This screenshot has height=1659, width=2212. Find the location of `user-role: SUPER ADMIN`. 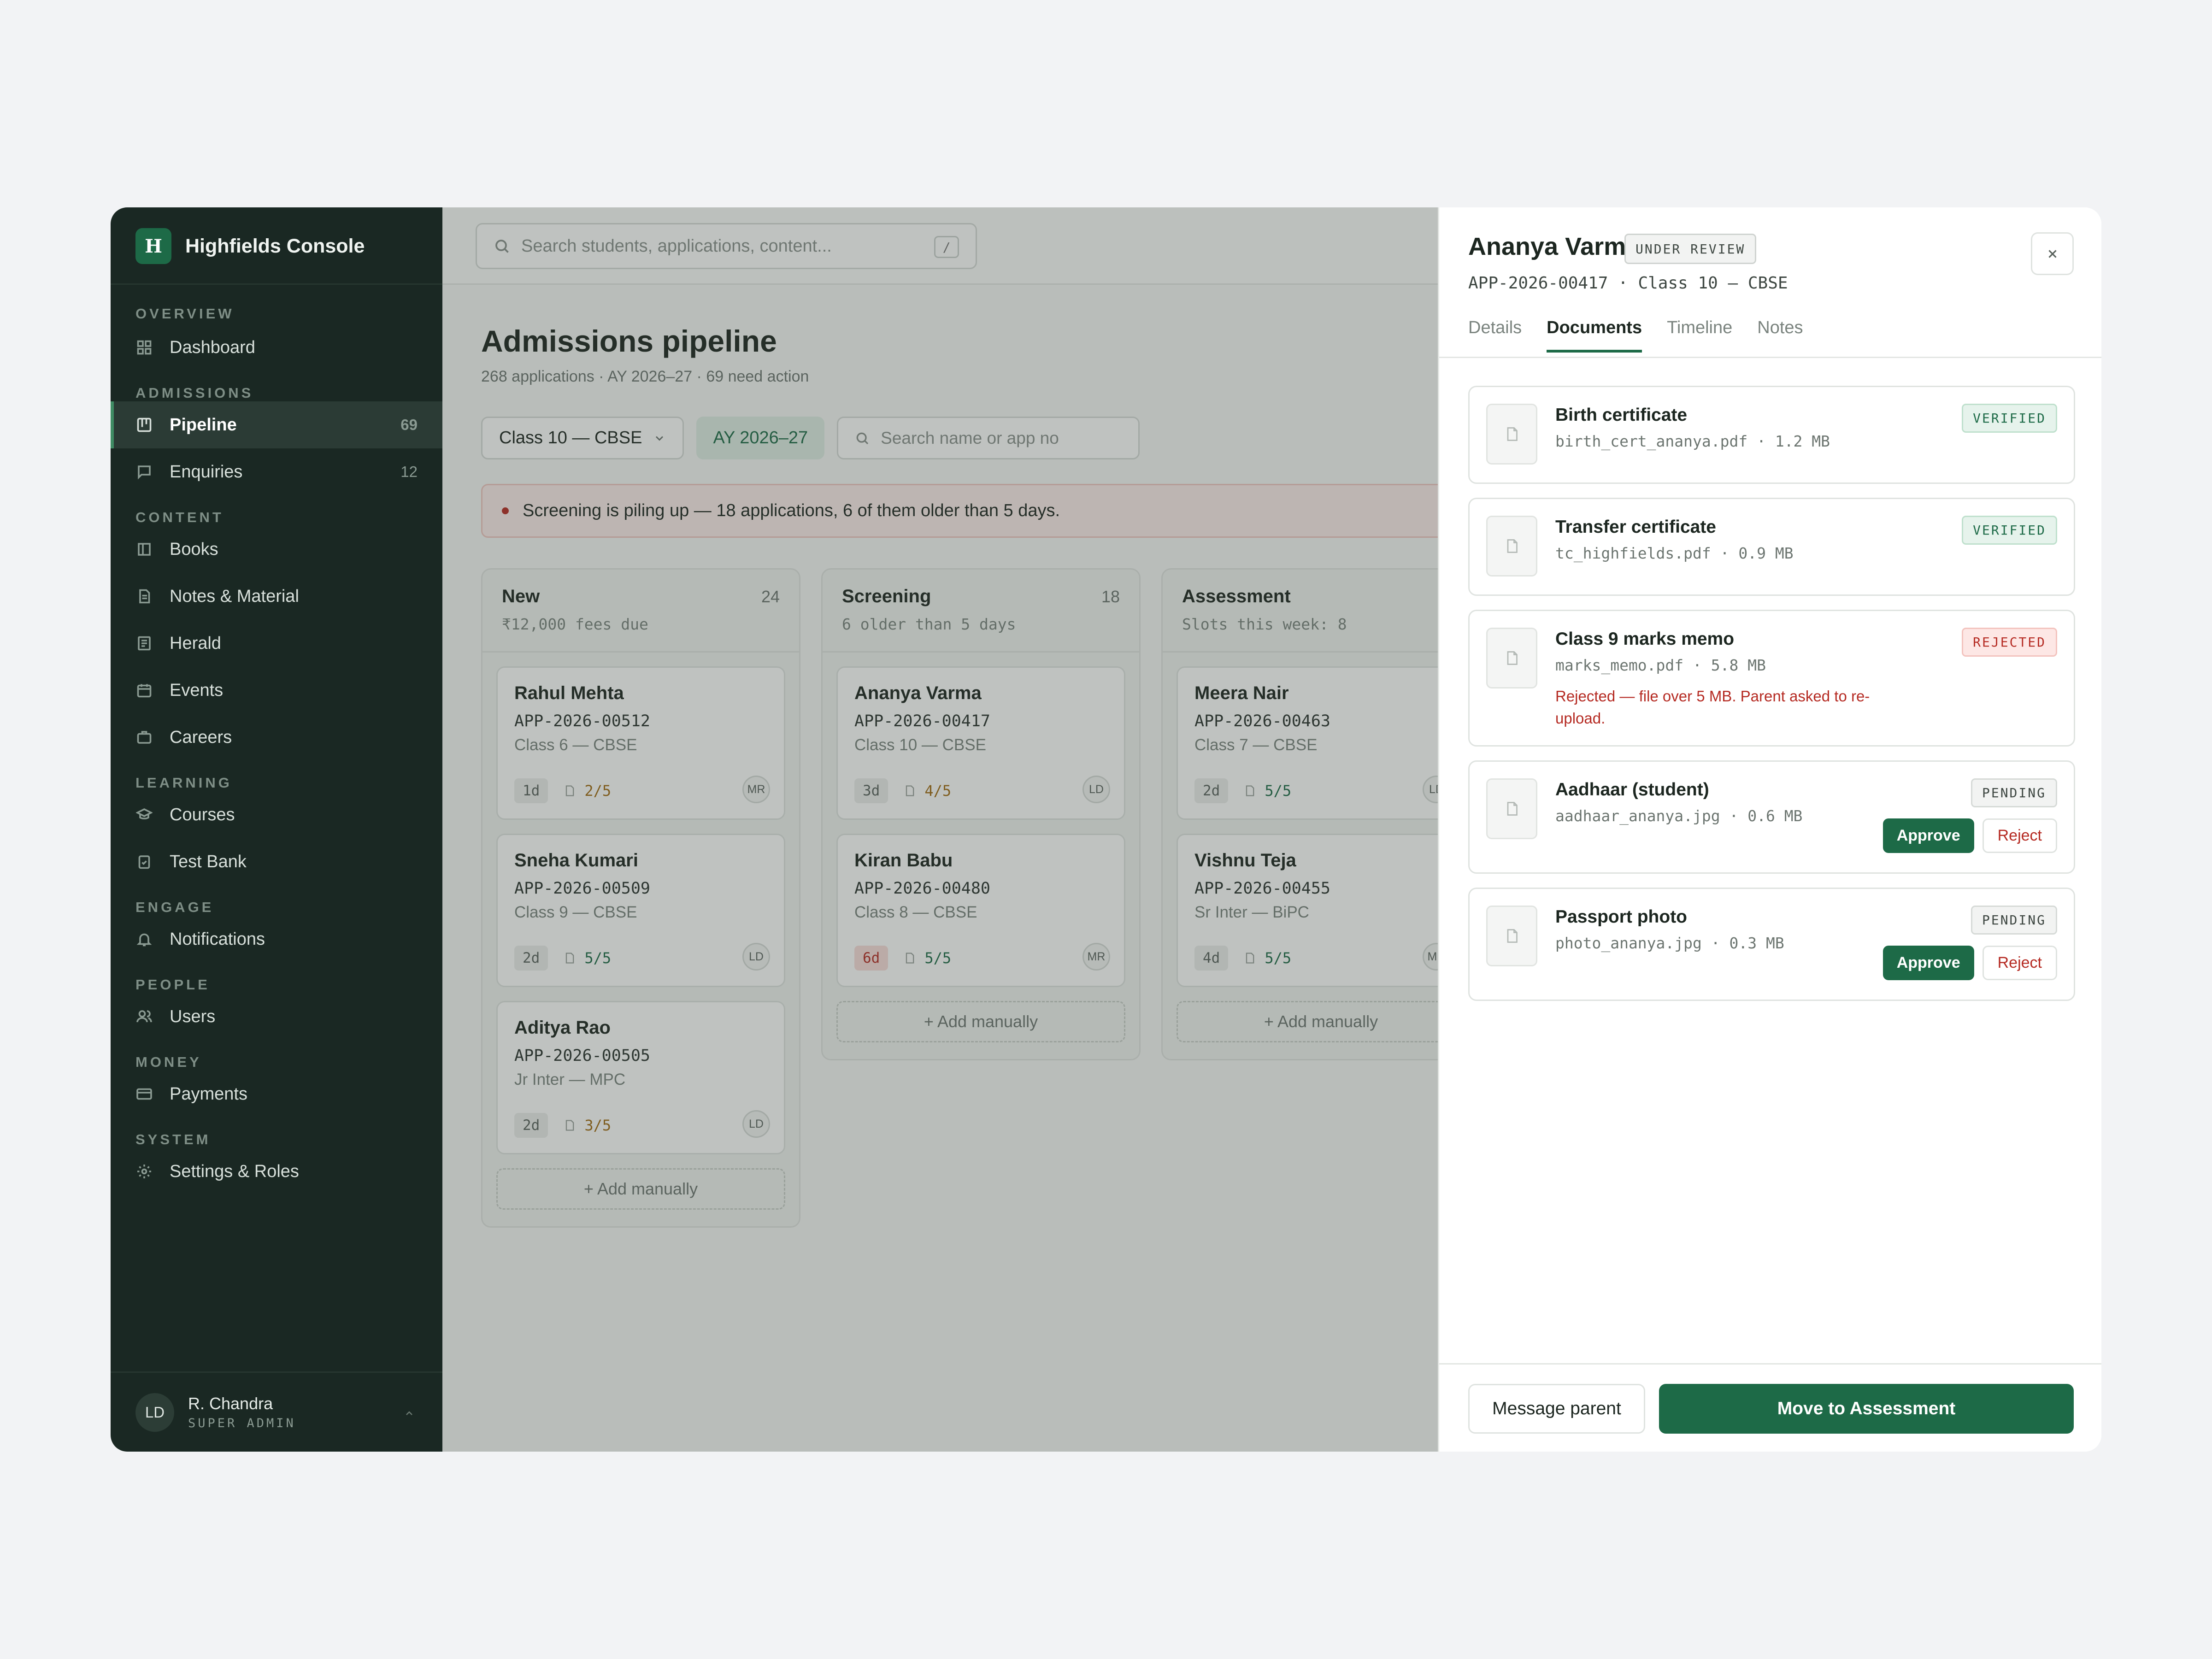

user-role: SUPER ADMIN is located at coordinates (242, 1423).